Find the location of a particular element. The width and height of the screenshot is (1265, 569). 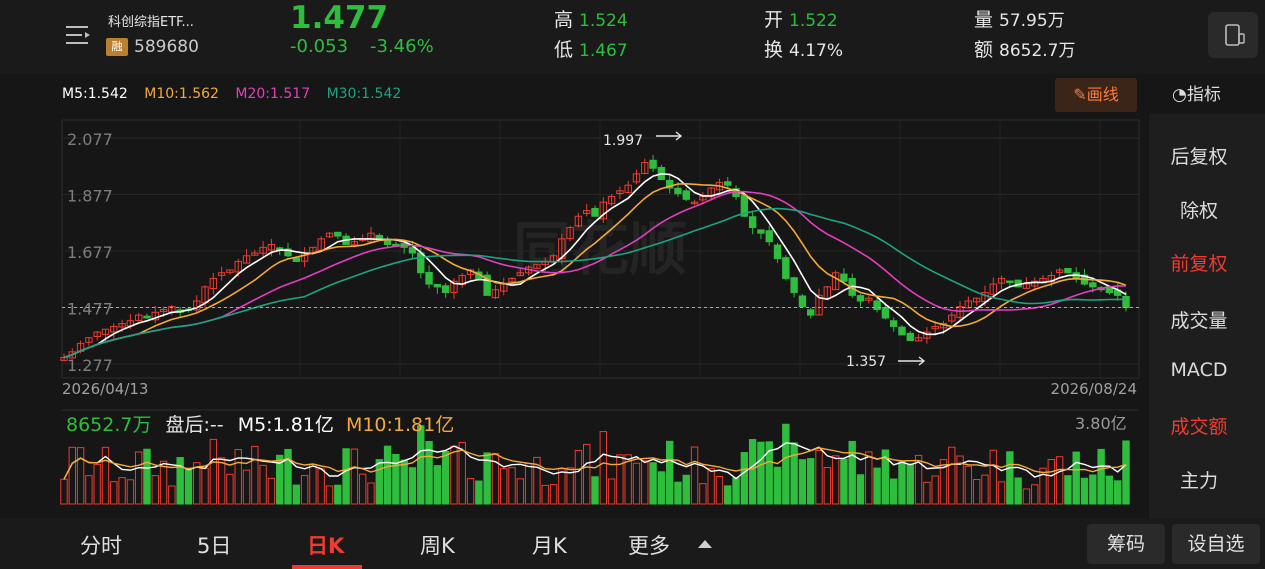

stat-volume: 量 57.95万 is located at coordinates (1019, 18).